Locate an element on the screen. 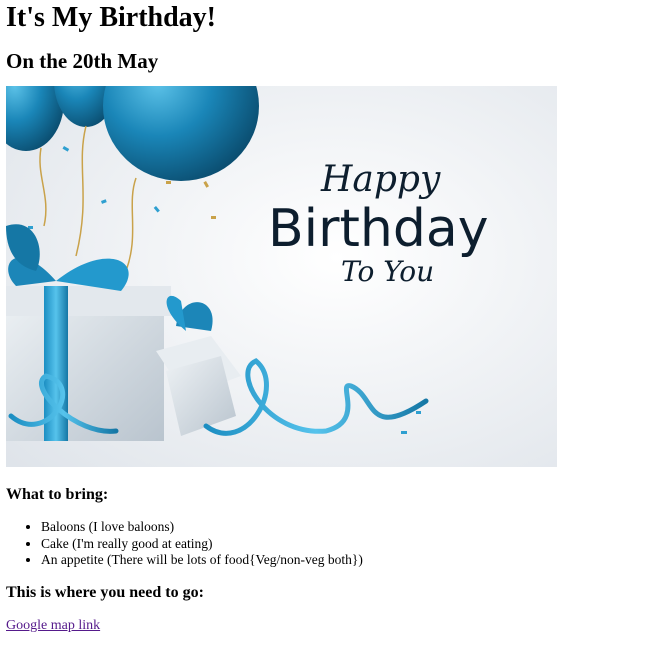 This screenshot has width=669, height=655. google-map-link: Google map link is located at coordinates (53, 626).